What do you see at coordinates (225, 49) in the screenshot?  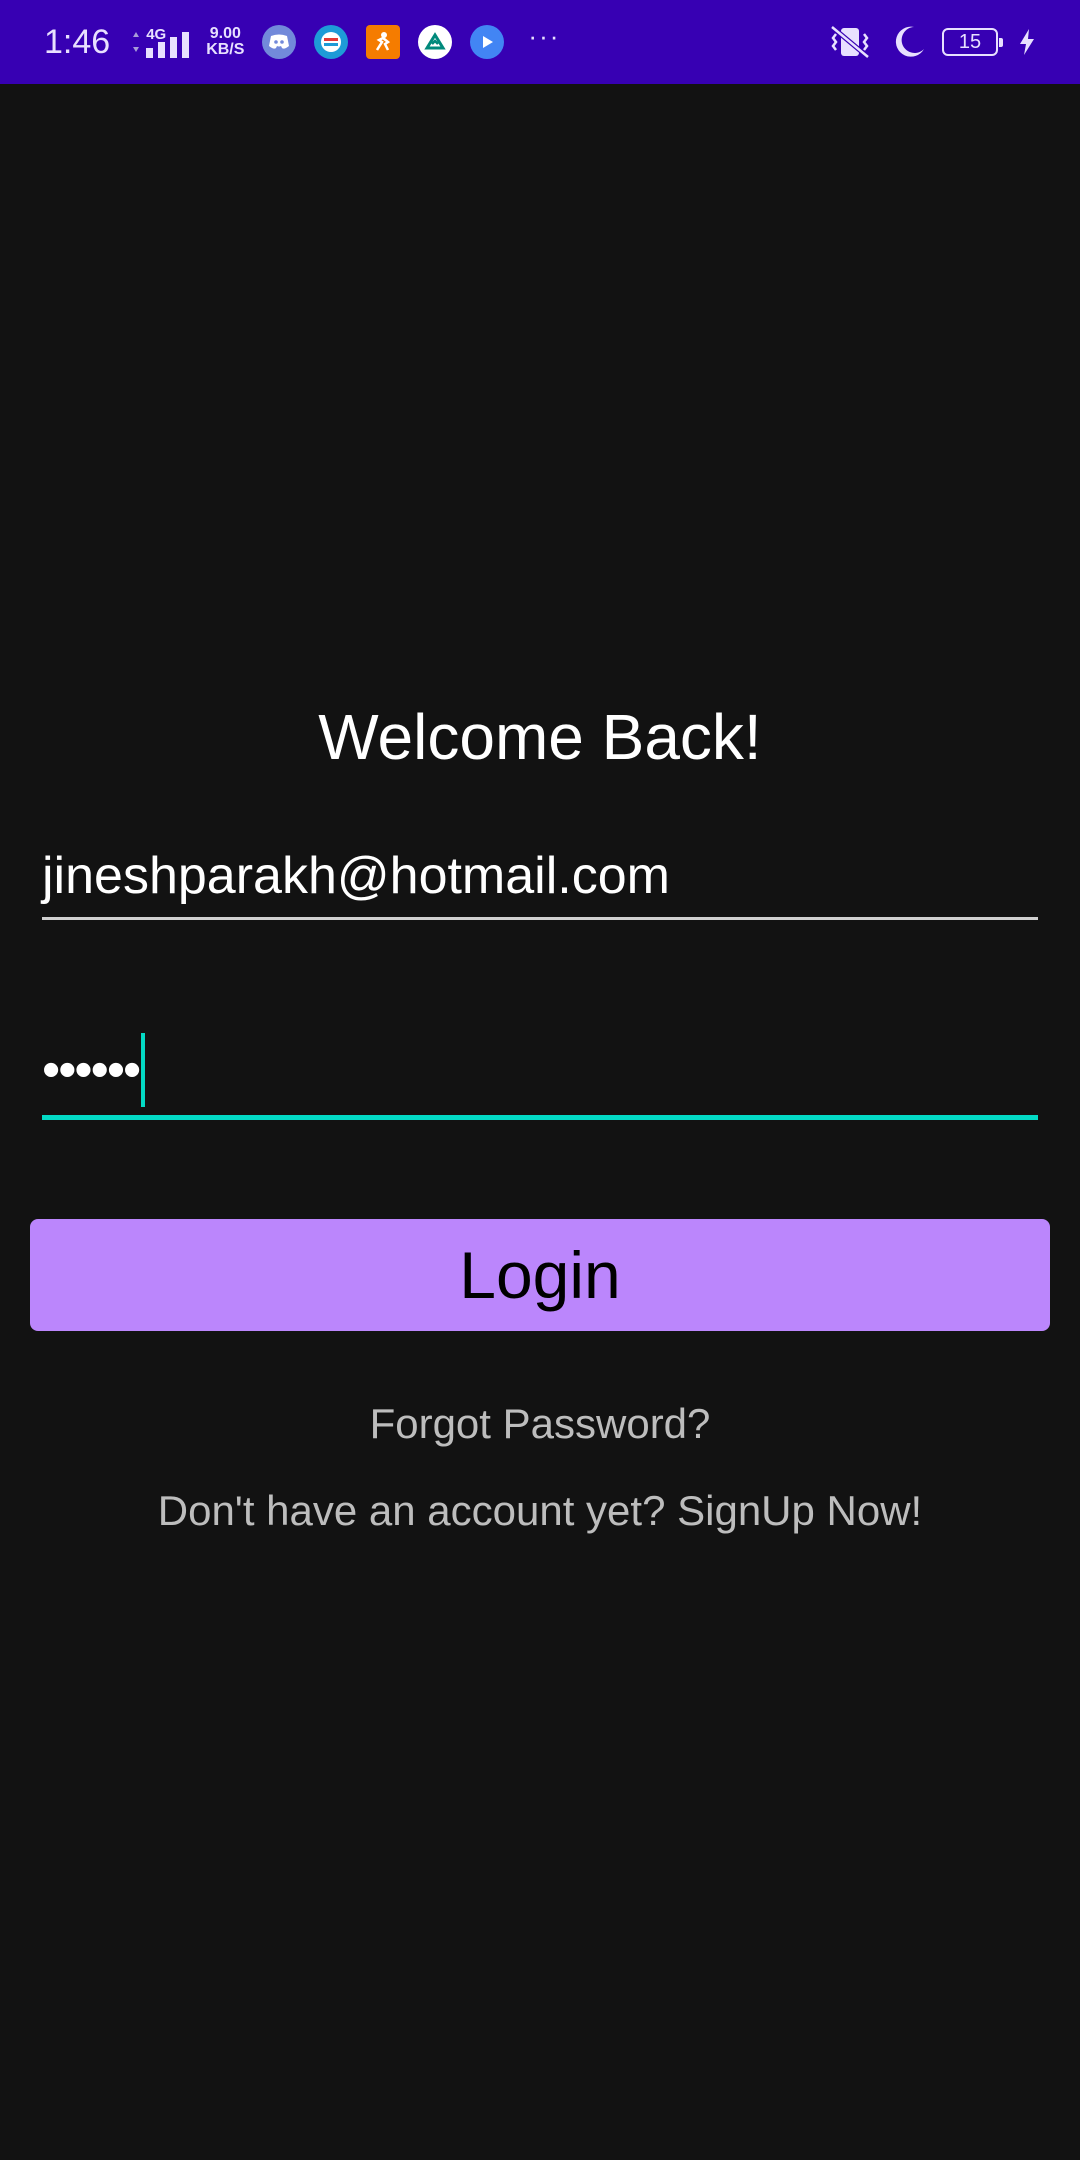 I see `speed-unit: KB/S` at bounding box center [225, 49].